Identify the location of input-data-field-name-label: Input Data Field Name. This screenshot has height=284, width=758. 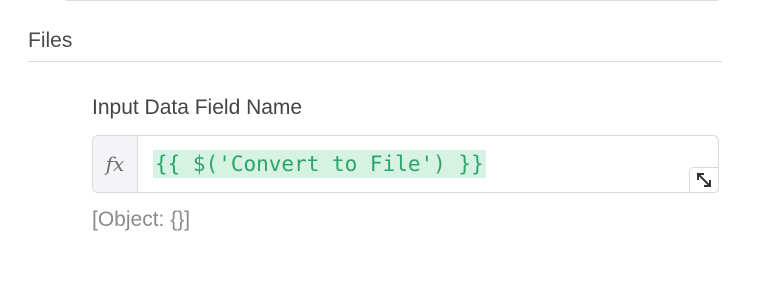
(197, 107).